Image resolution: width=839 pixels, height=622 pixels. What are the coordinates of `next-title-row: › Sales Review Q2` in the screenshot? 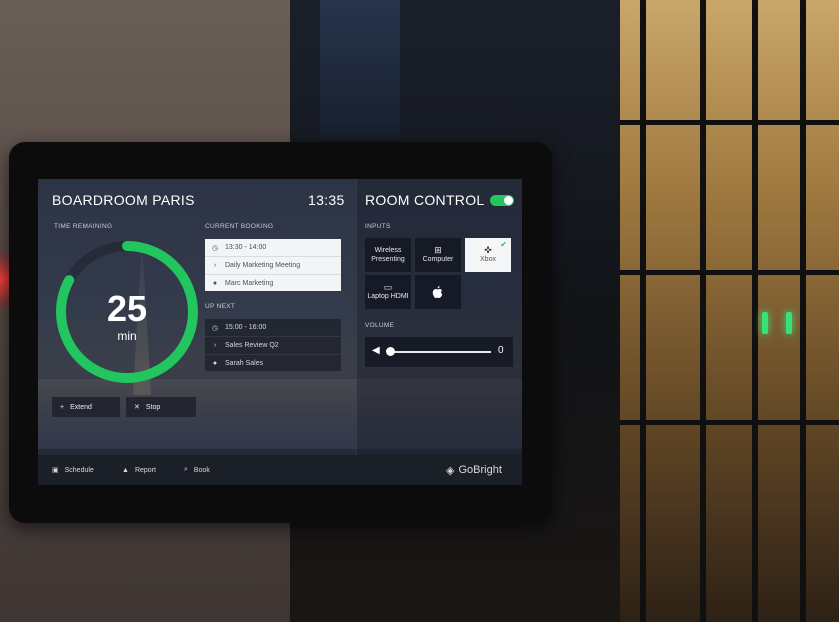 It's located at (273, 345).